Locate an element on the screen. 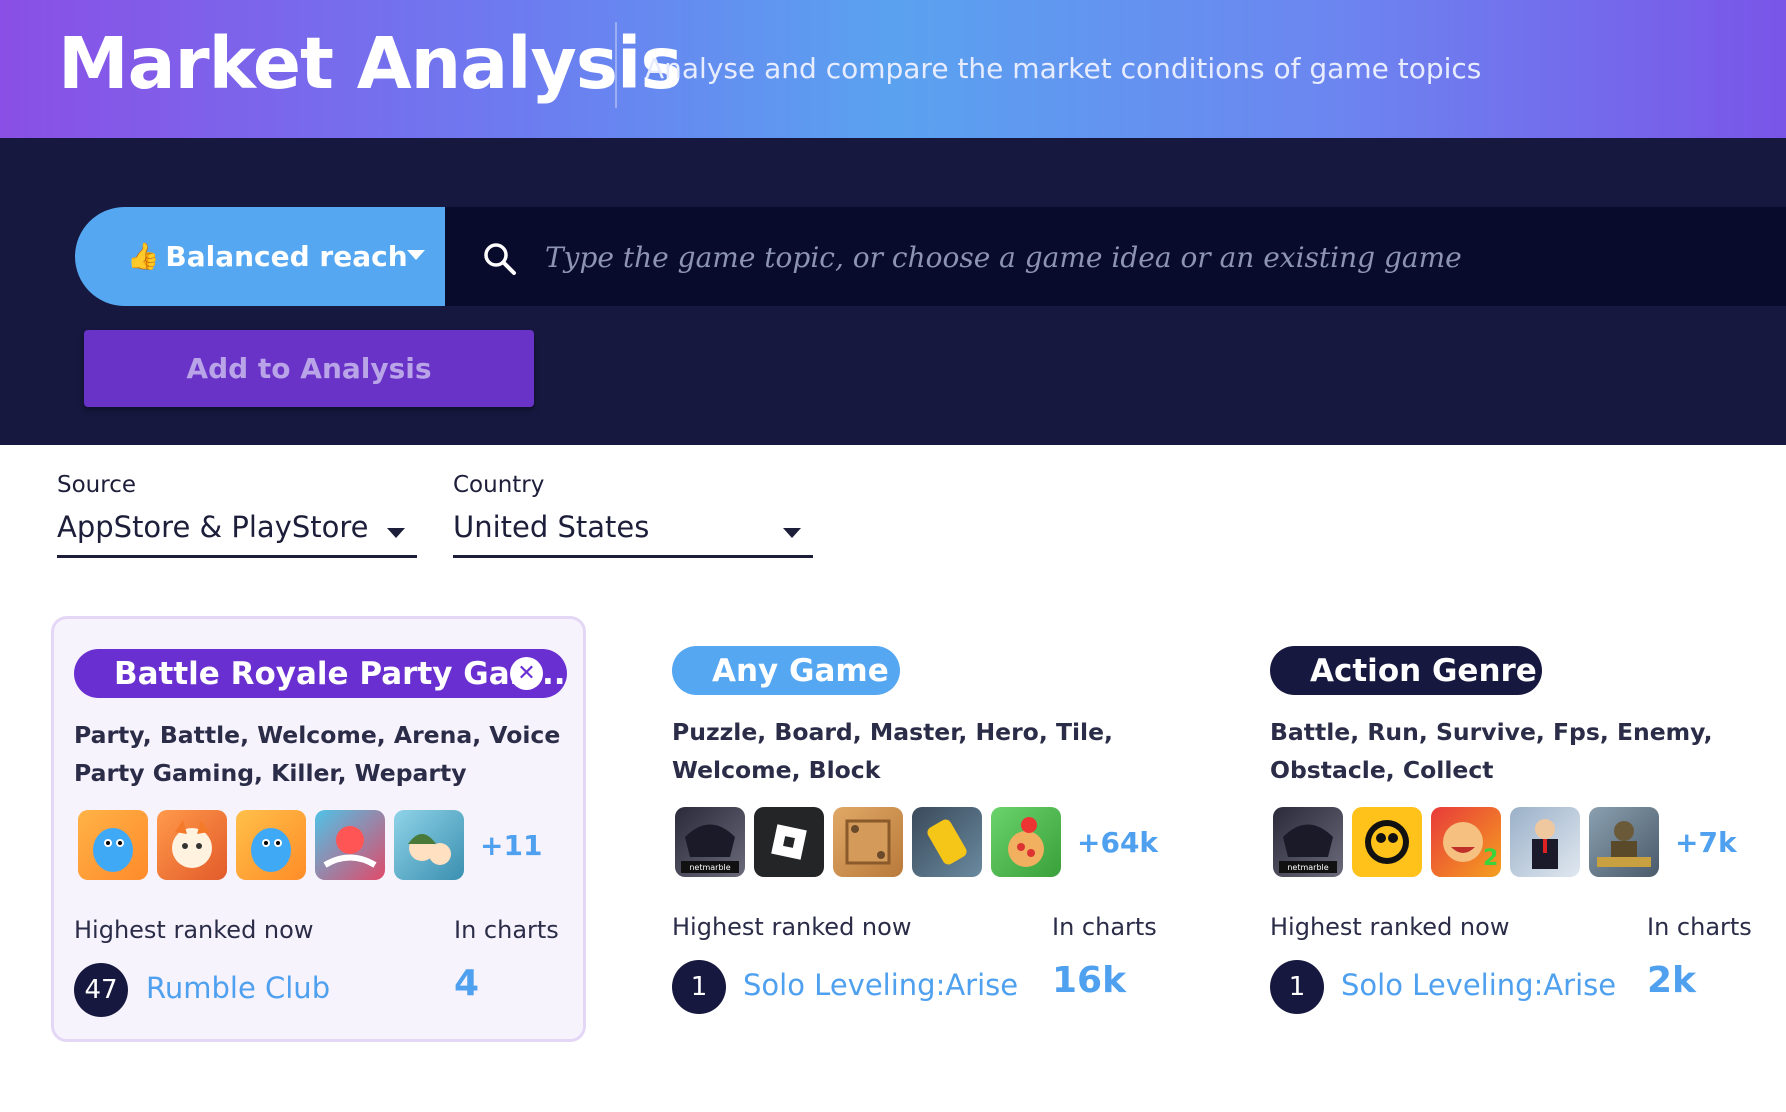 This screenshot has height=1112, width=1786. topic-pill: Action Genre is located at coordinates (1406, 670).